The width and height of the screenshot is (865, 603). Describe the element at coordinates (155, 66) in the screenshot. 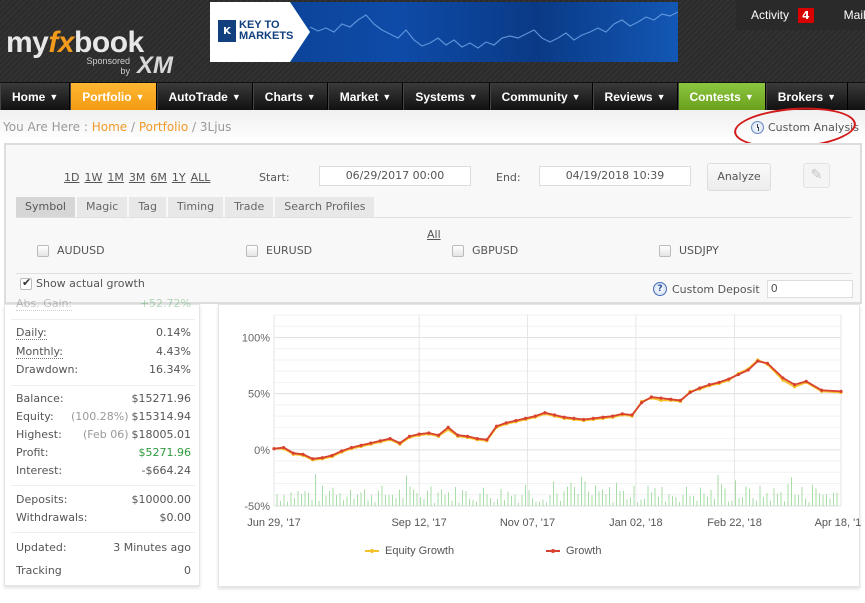

I see `xm-sponsor-logo: XM` at that location.